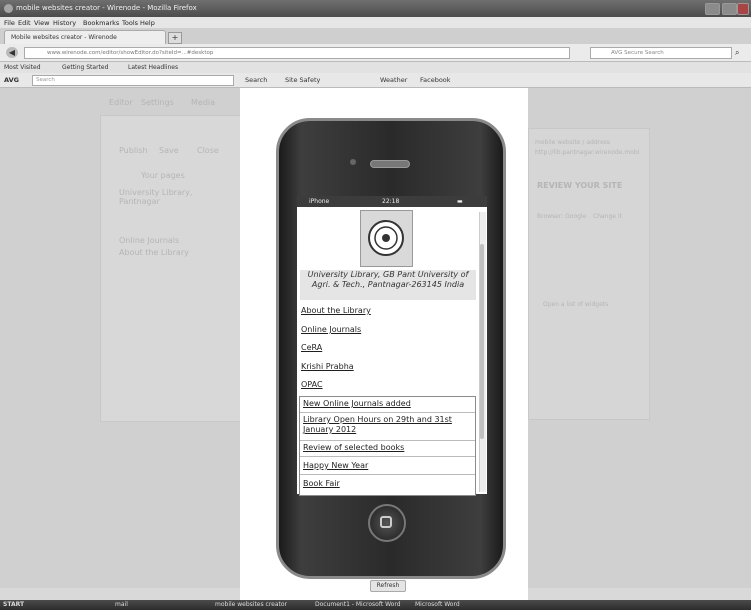 The image size is (751, 610). Describe the element at coordinates (712, 9) in the screenshot. I see `minimize-button` at that location.